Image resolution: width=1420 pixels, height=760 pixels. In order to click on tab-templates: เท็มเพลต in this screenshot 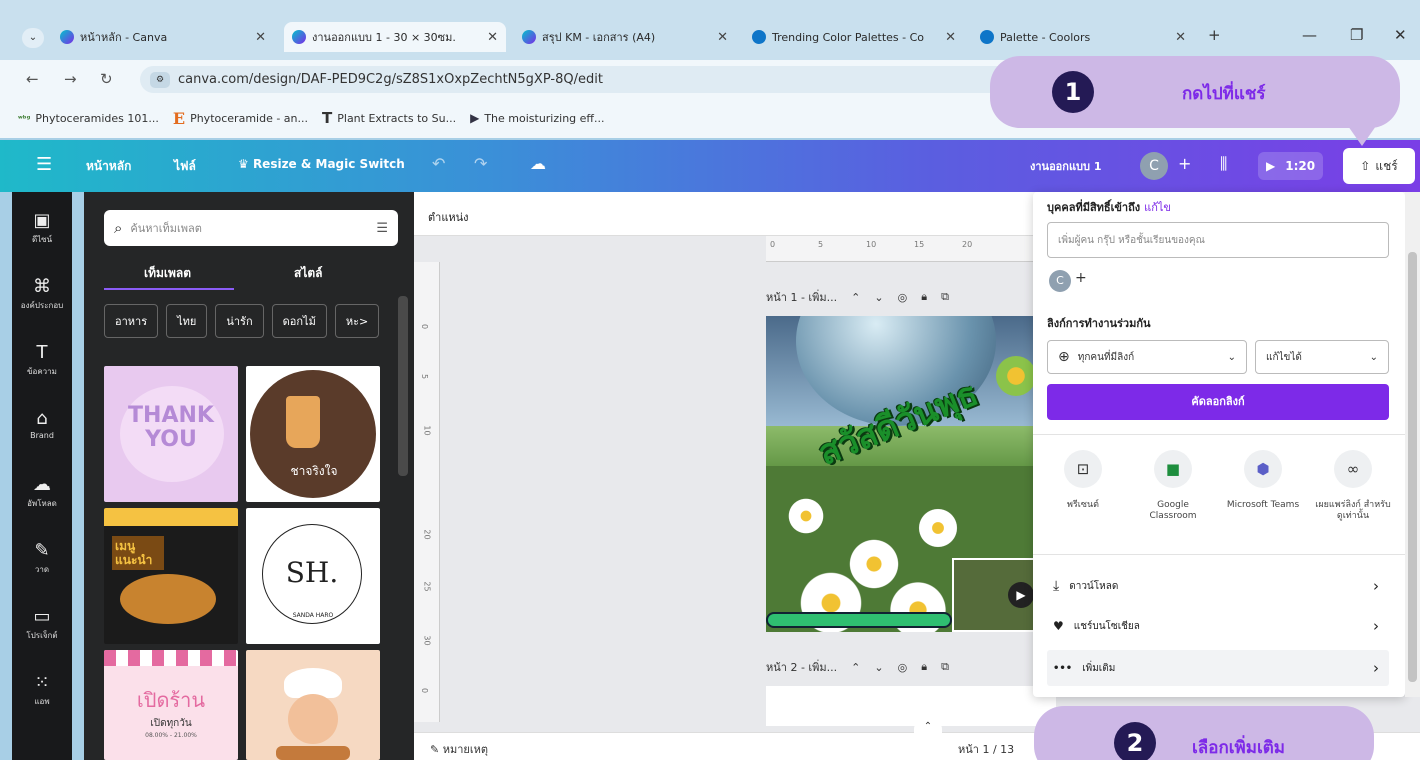, I will do `click(167, 273)`.